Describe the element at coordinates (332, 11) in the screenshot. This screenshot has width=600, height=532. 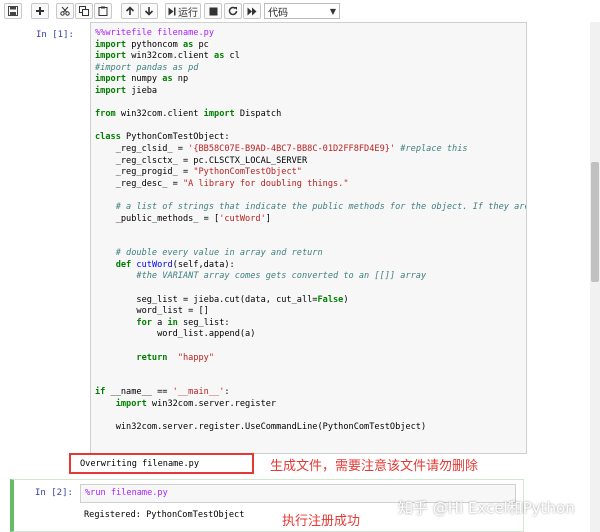
I see `chevron-down-icon: ▼` at that location.